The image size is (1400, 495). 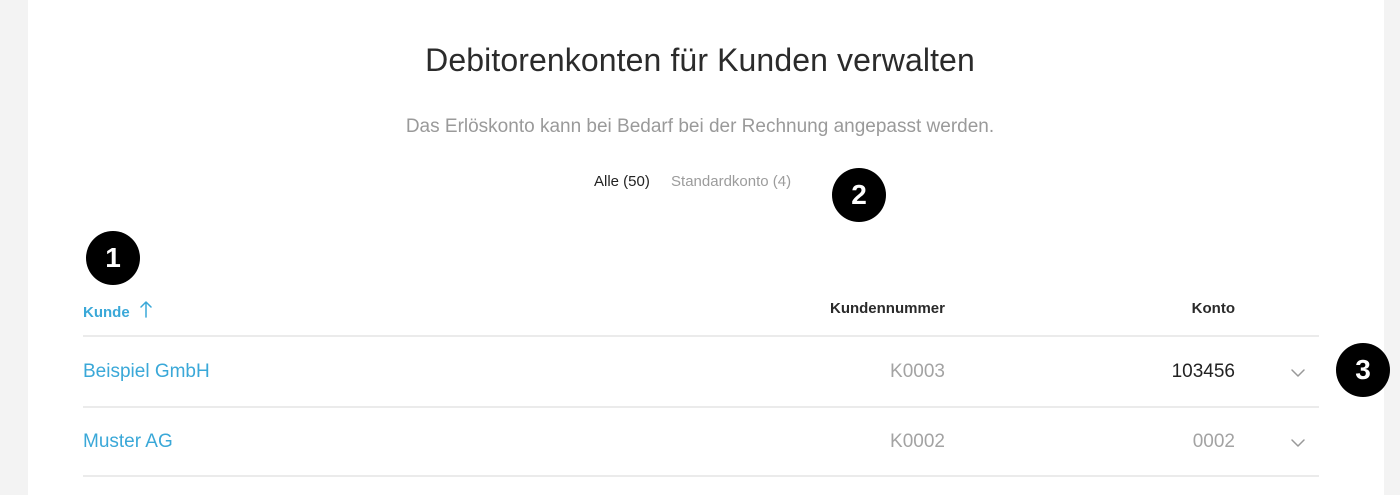 What do you see at coordinates (700, 372) in the screenshot?
I see `table-row: Beispiel GmbH K0003 103456` at bounding box center [700, 372].